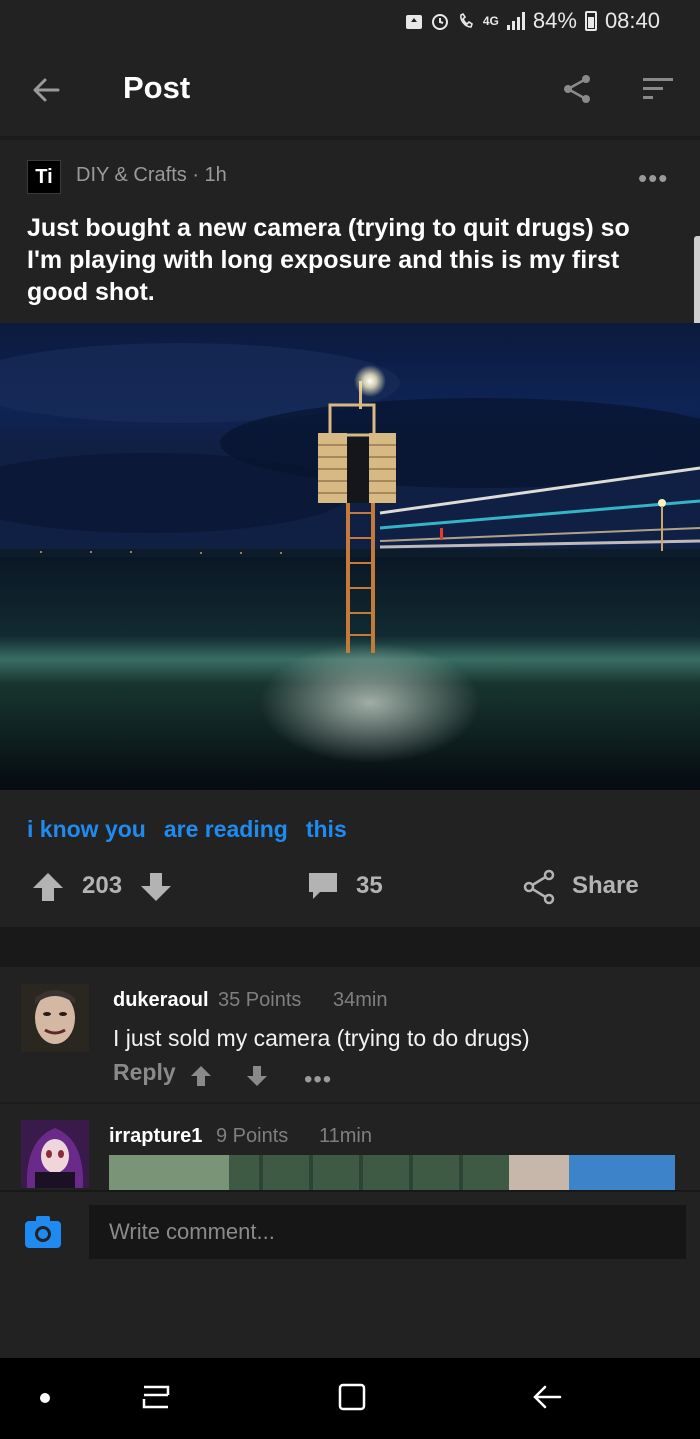 The image size is (700, 1439). Describe the element at coordinates (413, 22) in the screenshot. I see `recycle-icon` at that location.